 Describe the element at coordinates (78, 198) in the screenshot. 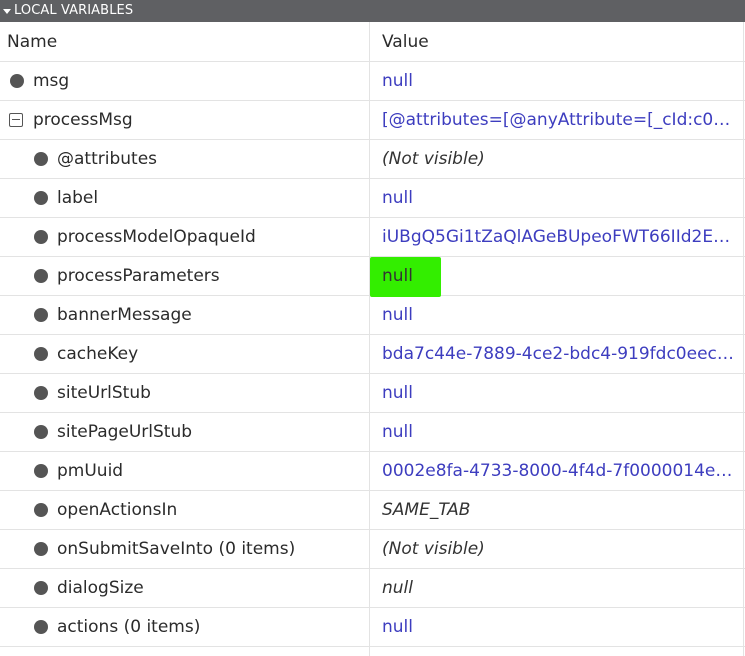

I see `variable-name: label` at that location.